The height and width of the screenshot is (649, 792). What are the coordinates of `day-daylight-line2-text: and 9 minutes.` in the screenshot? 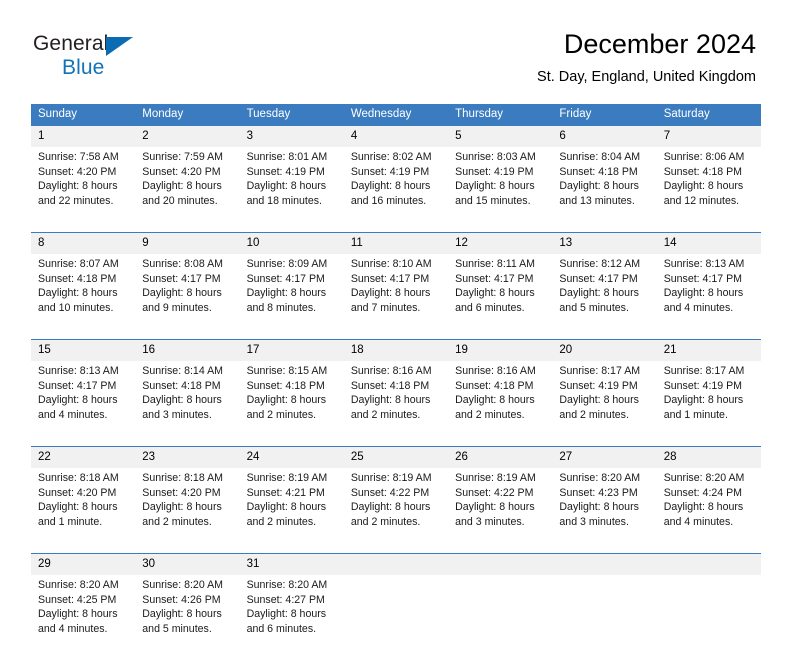 It's located at (190, 308).